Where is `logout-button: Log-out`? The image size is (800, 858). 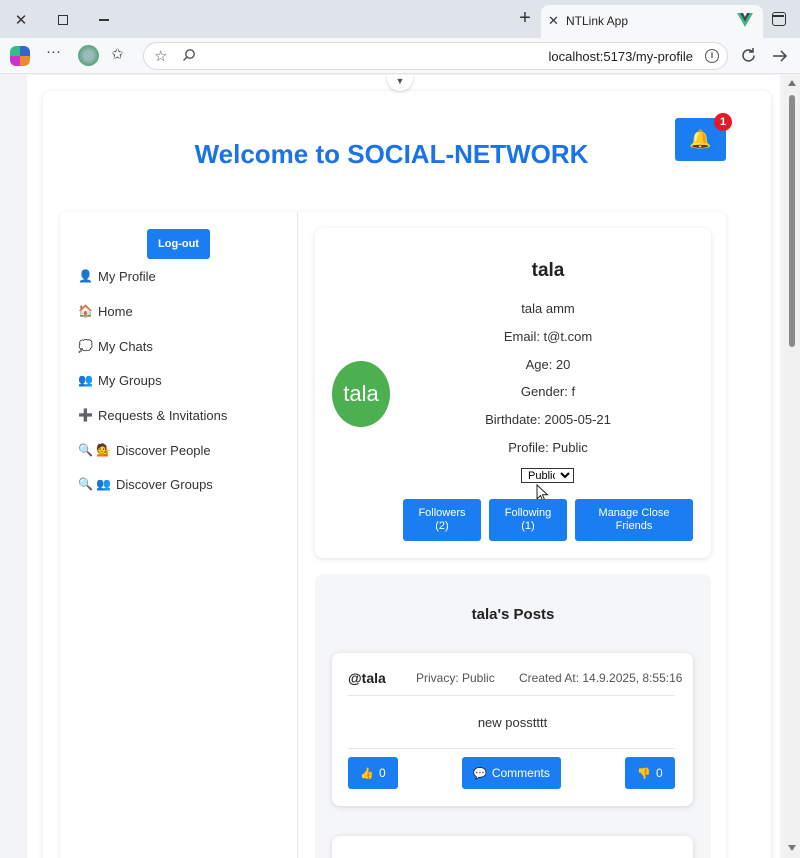 logout-button: Log-out is located at coordinates (178, 244).